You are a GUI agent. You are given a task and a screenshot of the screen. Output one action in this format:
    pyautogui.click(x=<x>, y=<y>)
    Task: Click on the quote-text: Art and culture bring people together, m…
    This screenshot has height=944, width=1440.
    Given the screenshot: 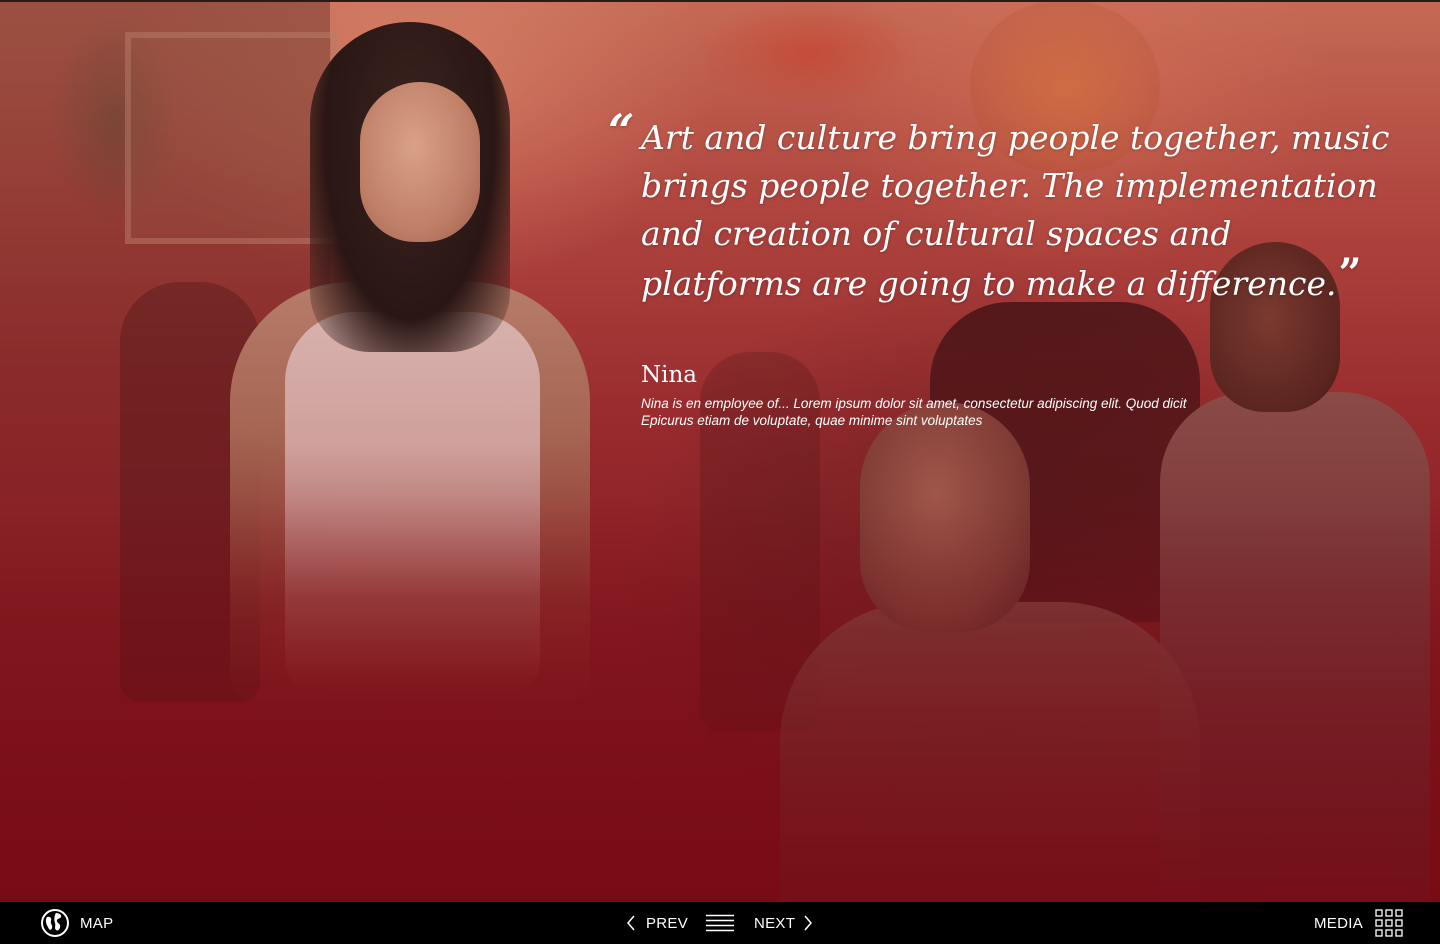 What is the action you would take?
    pyautogui.click(x=1015, y=210)
    